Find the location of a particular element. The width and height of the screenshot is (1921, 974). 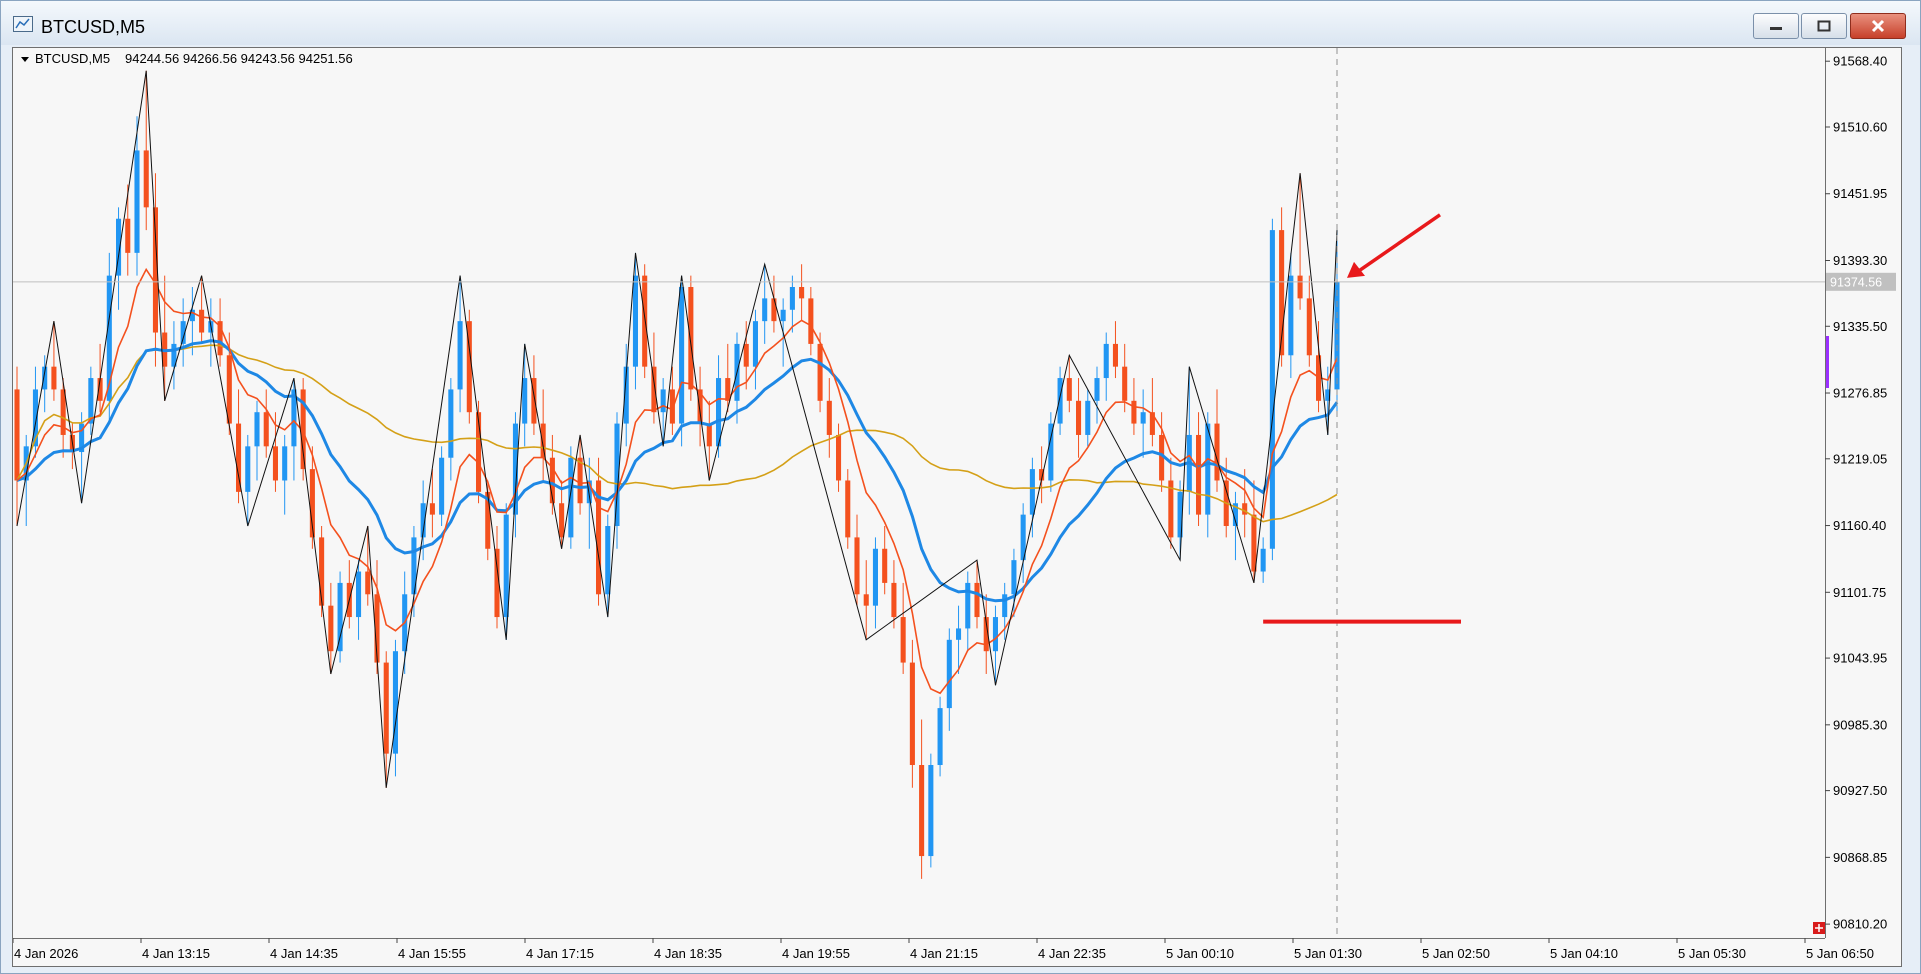

price-tick-label: 90868.85 is located at coordinates (1860, 857).